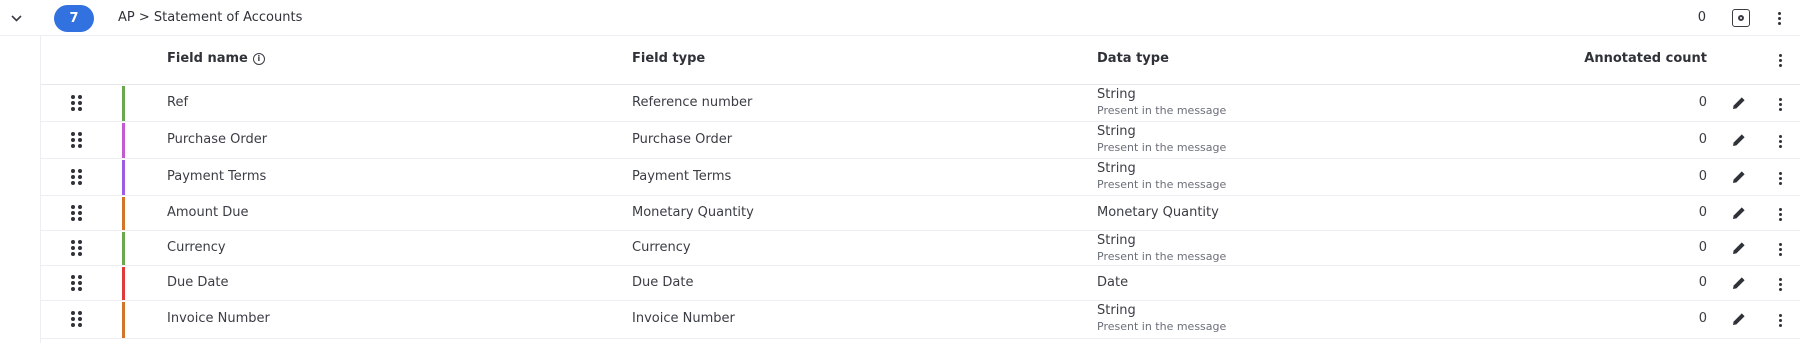 The image size is (1800, 348). I want to click on field-name: Purchase Order, so click(217, 139).